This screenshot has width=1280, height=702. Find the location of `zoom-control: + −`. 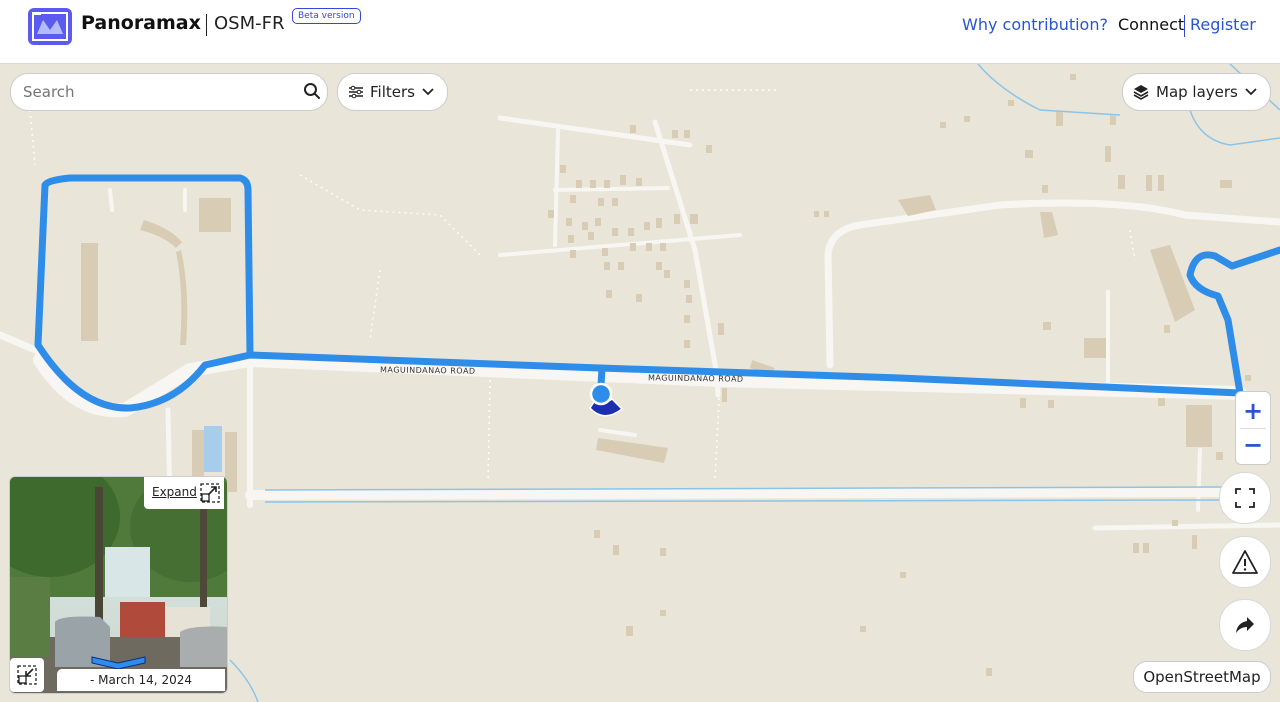

zoom-control: + − is located at coordinates (1253, 428).